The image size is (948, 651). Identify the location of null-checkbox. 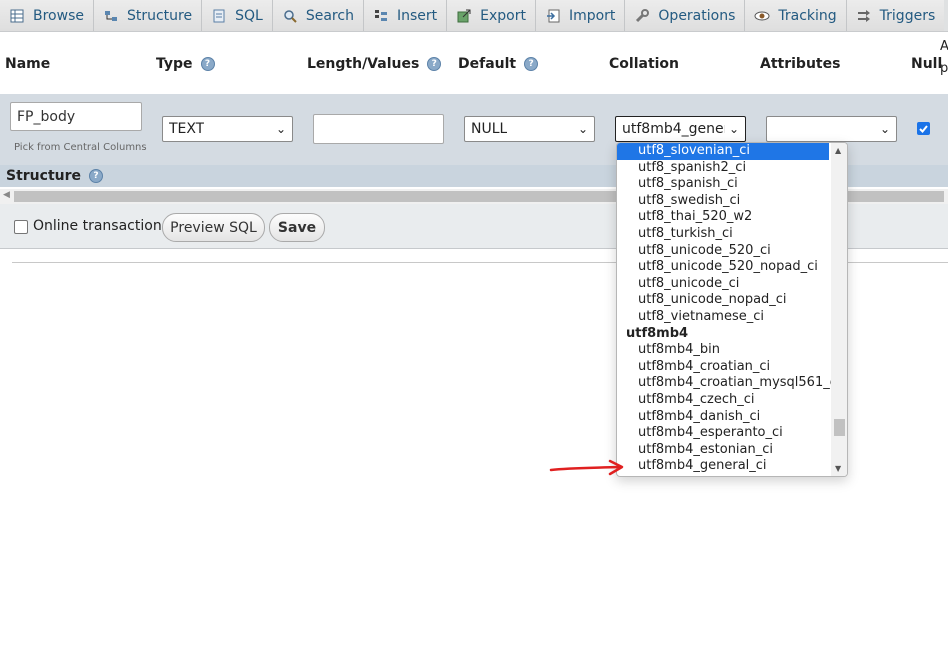
(923, 128).